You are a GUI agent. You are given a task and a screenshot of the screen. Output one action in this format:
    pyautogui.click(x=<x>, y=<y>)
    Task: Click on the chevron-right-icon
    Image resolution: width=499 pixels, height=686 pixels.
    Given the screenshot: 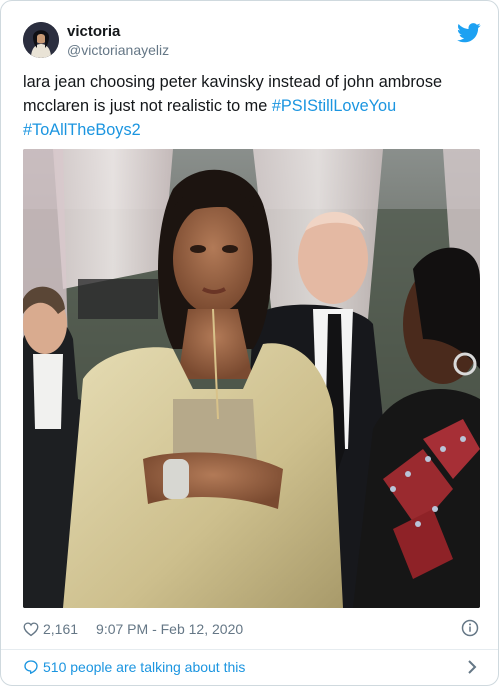 What is the action you would take?
    pyautogui.click(x=472, y=667)
    